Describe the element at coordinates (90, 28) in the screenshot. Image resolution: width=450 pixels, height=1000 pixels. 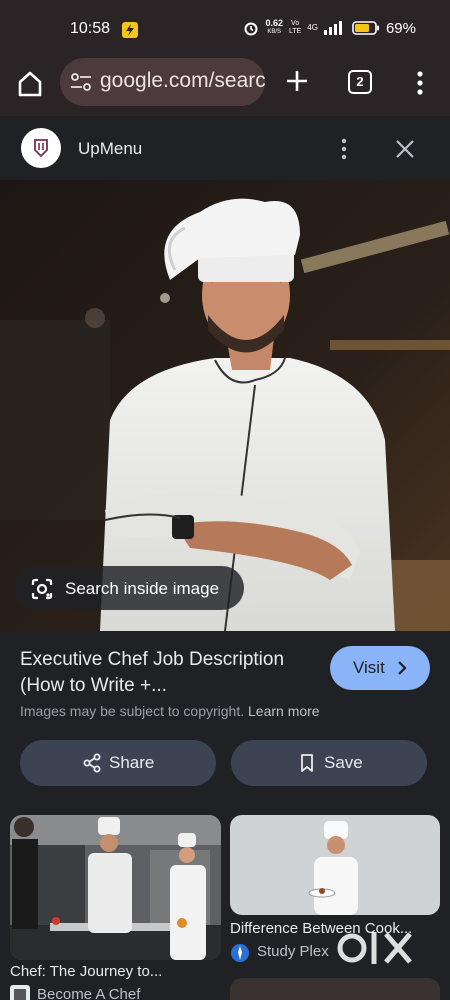
I see `status-time: 10:58` at that location.